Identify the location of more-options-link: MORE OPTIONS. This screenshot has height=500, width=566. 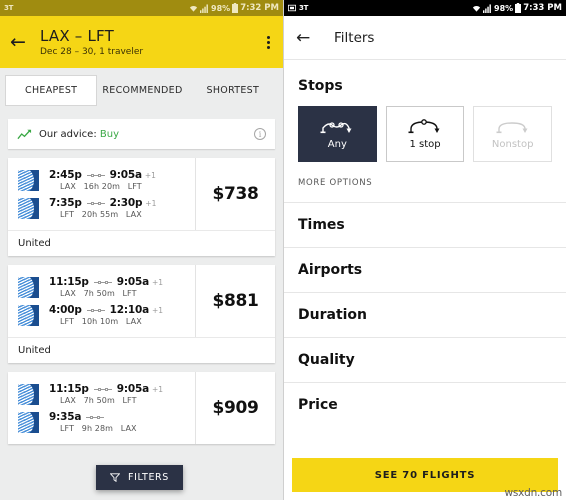
(425, 182).